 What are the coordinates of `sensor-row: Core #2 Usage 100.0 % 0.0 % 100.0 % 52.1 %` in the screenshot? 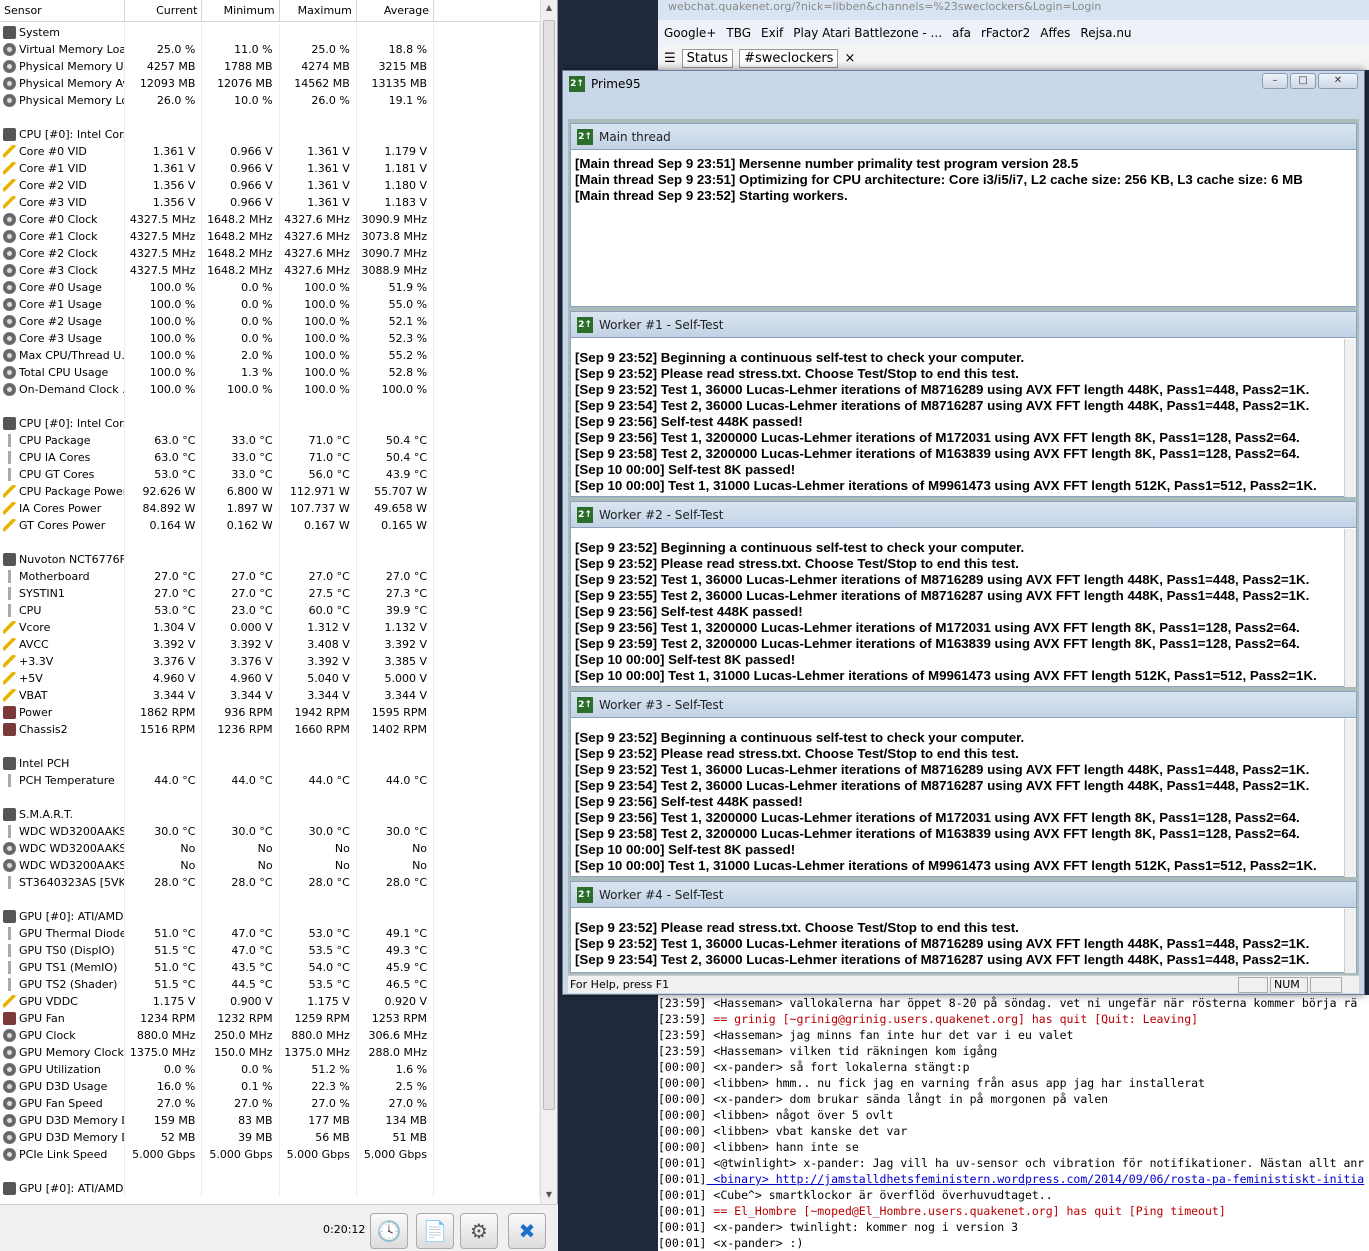 It's located at (270, 321).